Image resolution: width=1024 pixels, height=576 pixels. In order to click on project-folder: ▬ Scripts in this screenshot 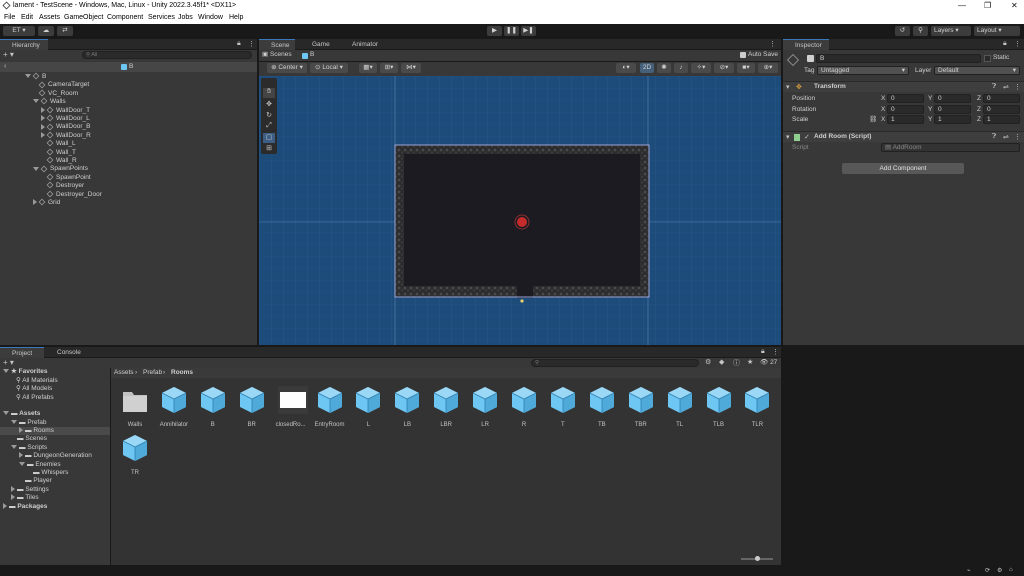, I will do `click(29, 448)`.